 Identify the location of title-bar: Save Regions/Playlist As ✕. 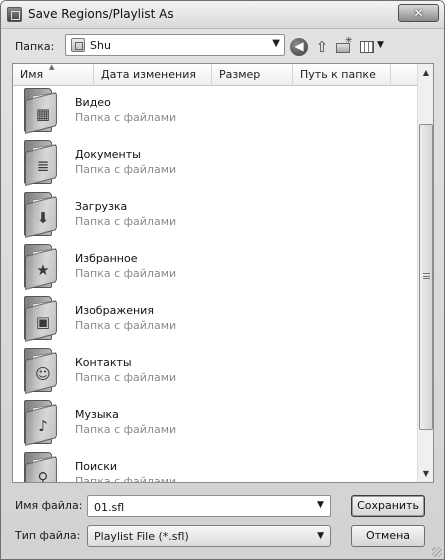
(222, 15).